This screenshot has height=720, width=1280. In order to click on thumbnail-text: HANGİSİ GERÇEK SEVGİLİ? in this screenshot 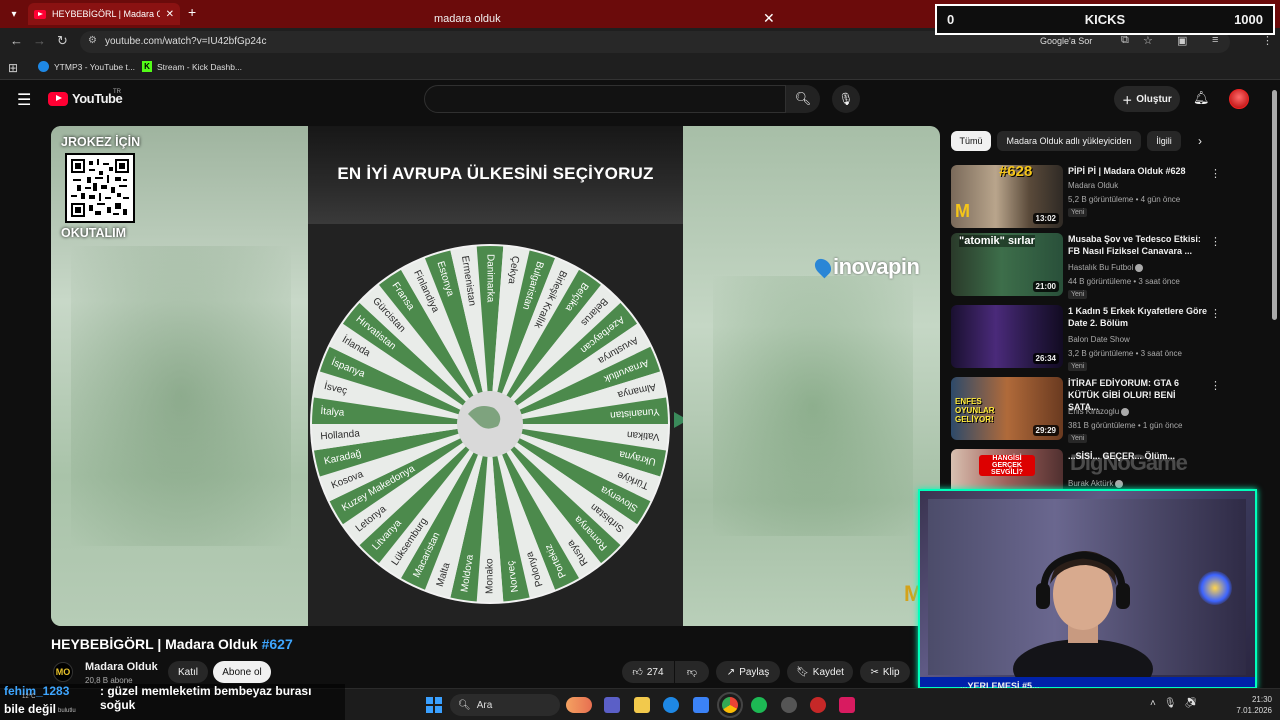, I will do `click(1007, 465)`.